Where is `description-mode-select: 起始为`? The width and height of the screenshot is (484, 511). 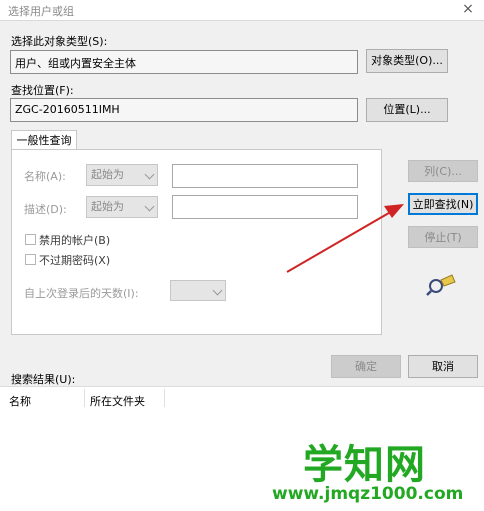
description-mode-select: 起始为 is located at coordinates (122, 207).